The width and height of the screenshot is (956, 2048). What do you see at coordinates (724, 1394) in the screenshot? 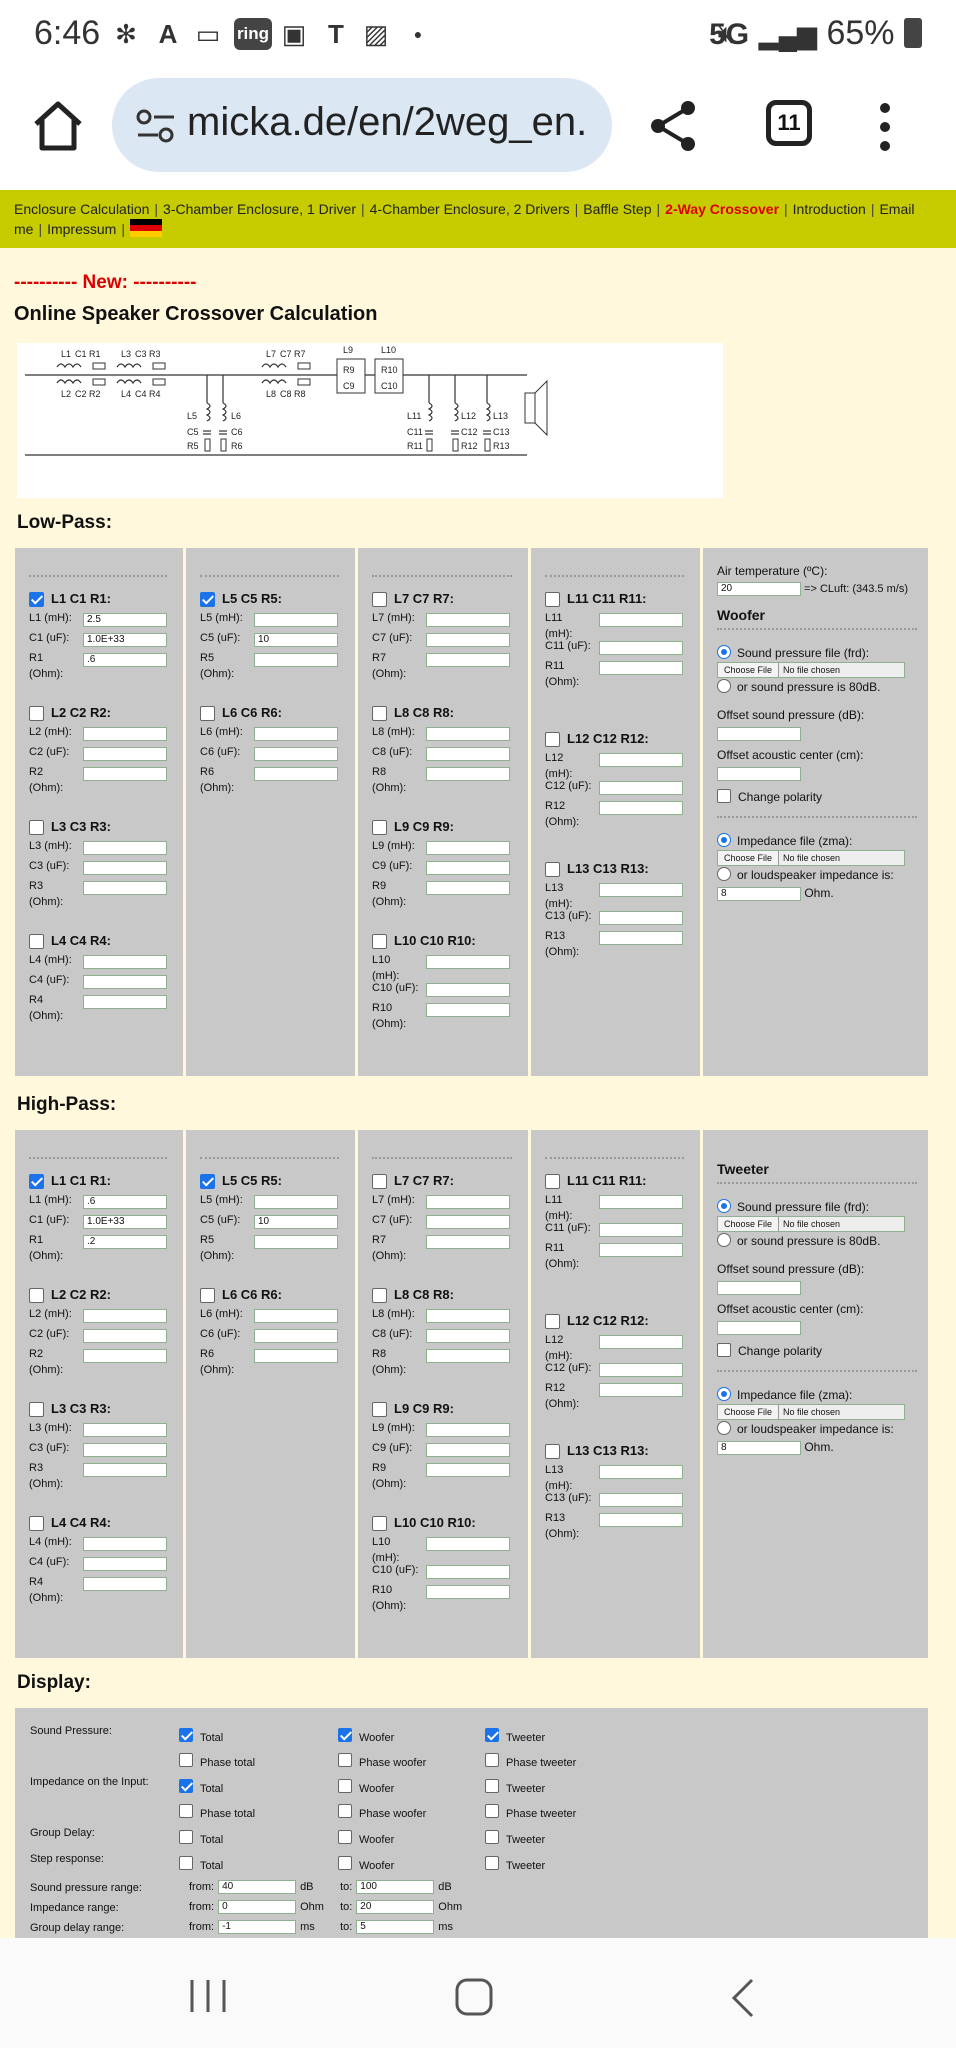
I see `imp-file-radio` at bounding box center [724, 1394].